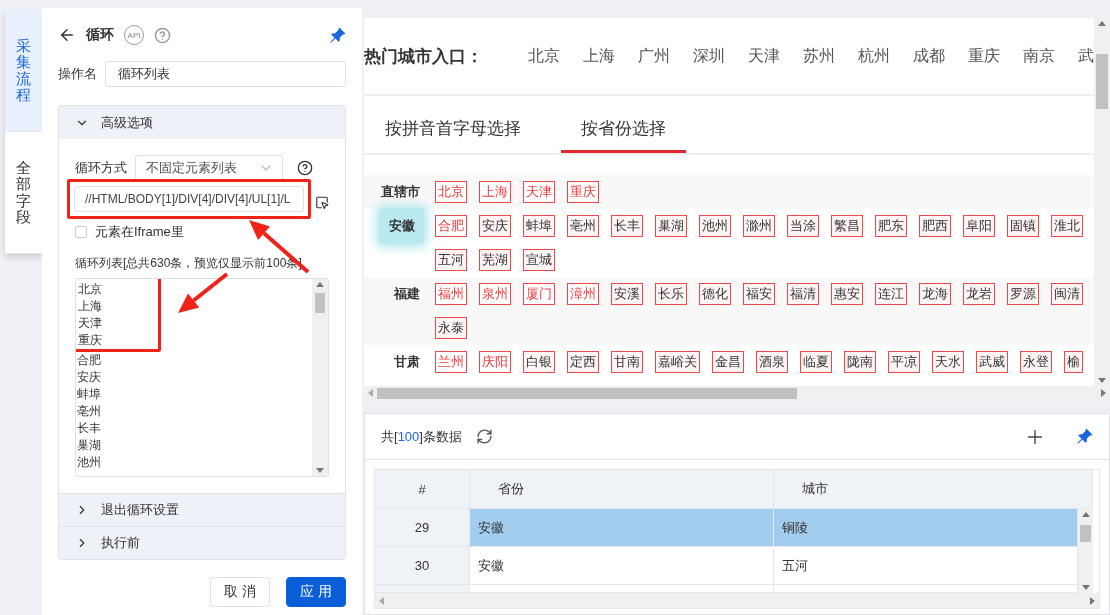 The height and width of the screenshot is (615, 1110). Describe the element at coordinates (622, 489) in the screenshot. I see `column-header: 省份` at that location.